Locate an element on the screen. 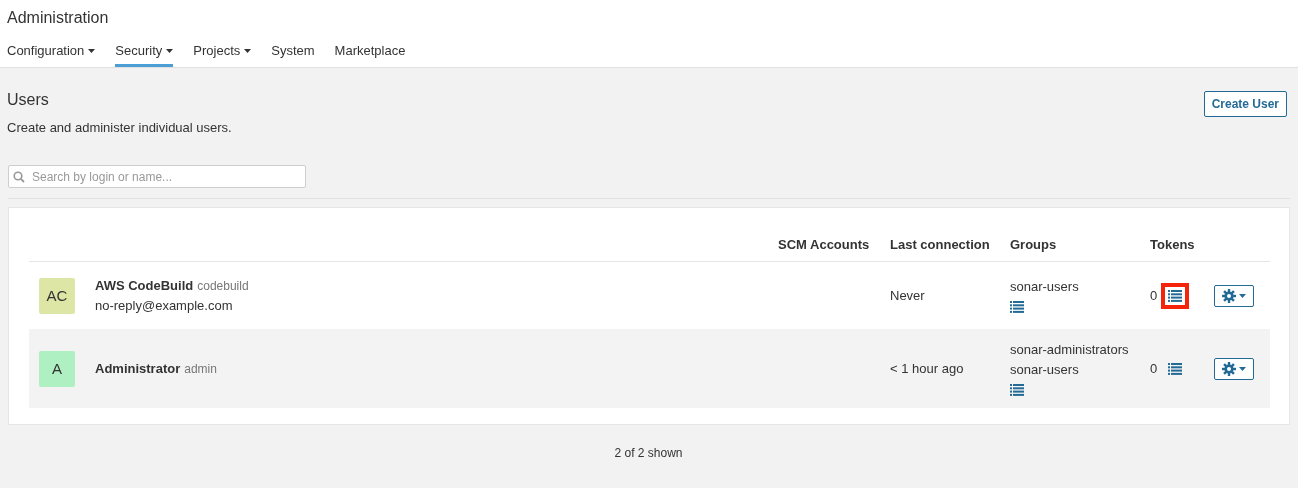 The height and width of the screenshot is (488, 1298). nav-tab: Configuration is located at coordinates (51, 54).